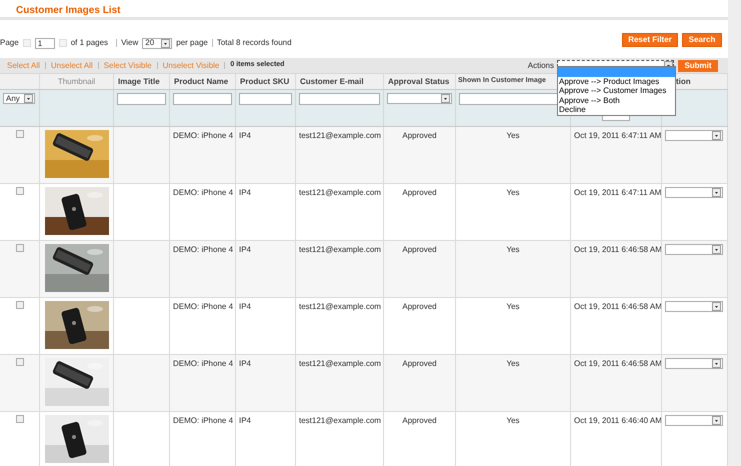  Describe the element at coordinates (26, 43) in the screenshot. I see `previous-page-icon` at that location.